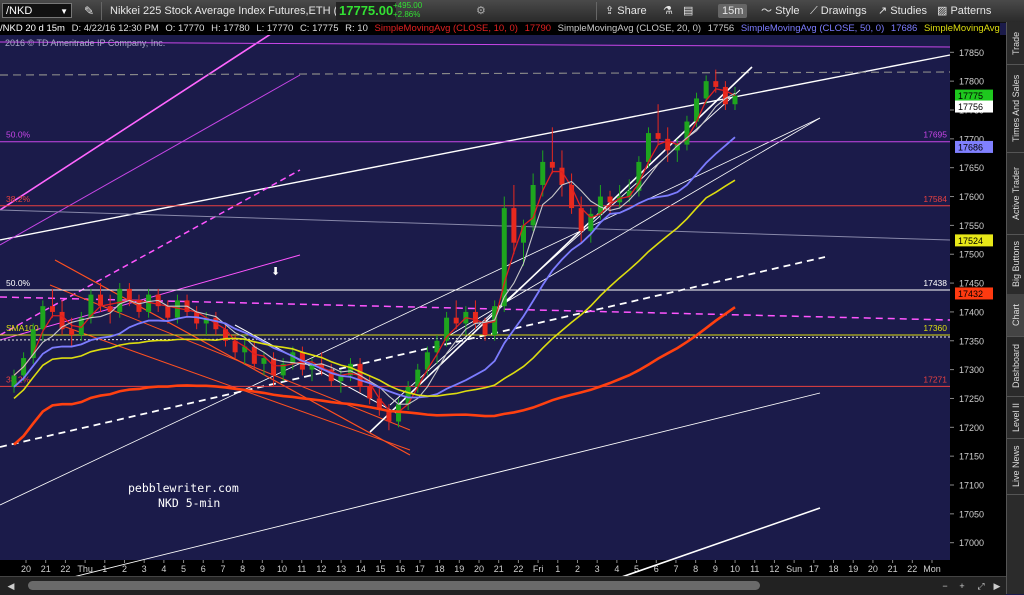 This screenshot has height=595, width=1024. What do you see at coordinates (557, 569) in the screenshot?
I see `x-tick-label: 1` at bounding box center [557, 569].